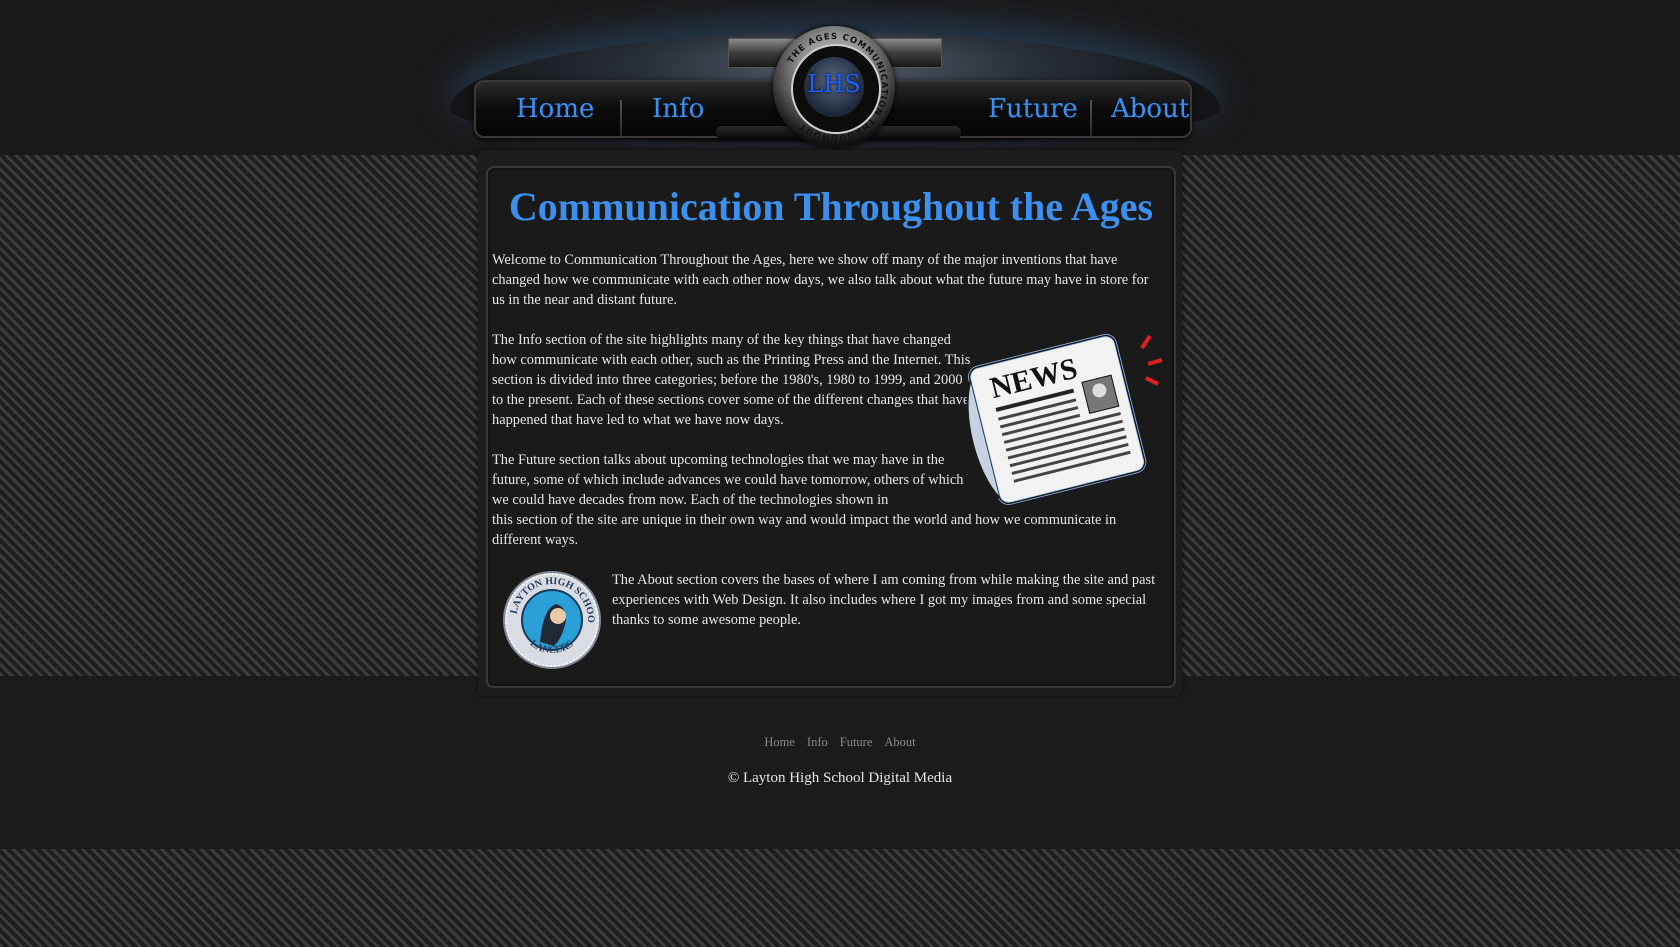 This screenshot has width=1680, height=947. Describe the element at coordinates (1150, 109) in the screenshot. I see `nav-about-link: About` at that location.